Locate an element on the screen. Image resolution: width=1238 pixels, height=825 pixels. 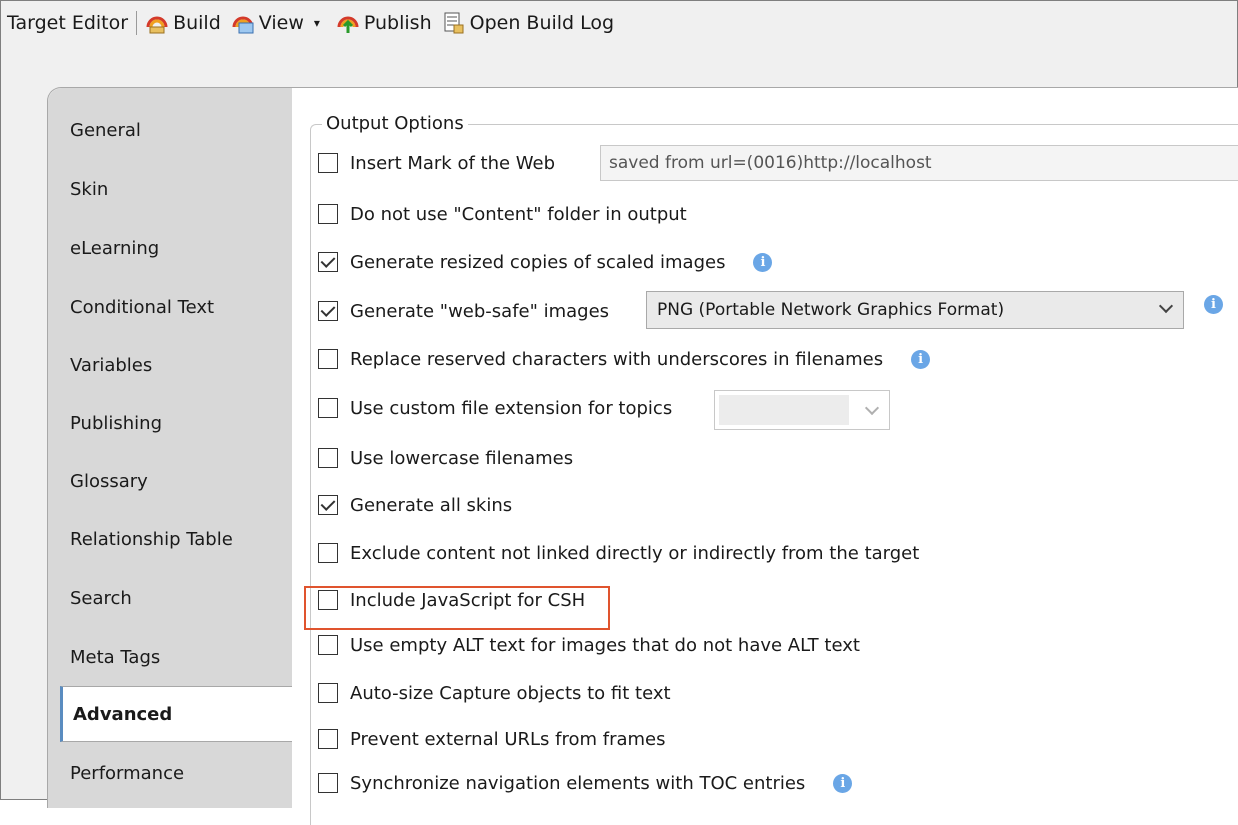
build-icon is located at coordinates (157, 25).